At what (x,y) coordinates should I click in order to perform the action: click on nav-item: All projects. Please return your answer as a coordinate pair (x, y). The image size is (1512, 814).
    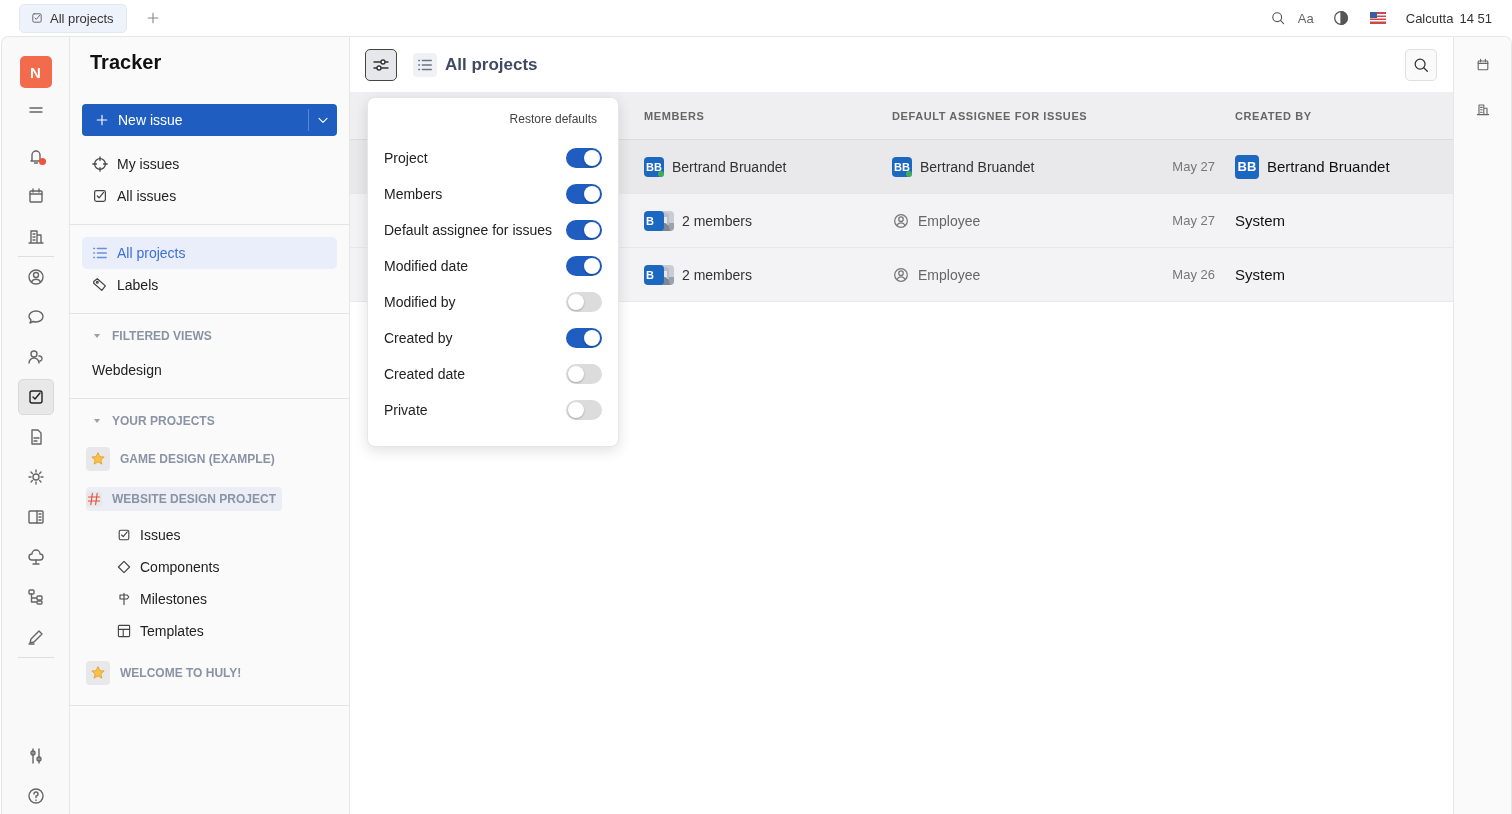
    Looking at the image, I should click on (209, 253).